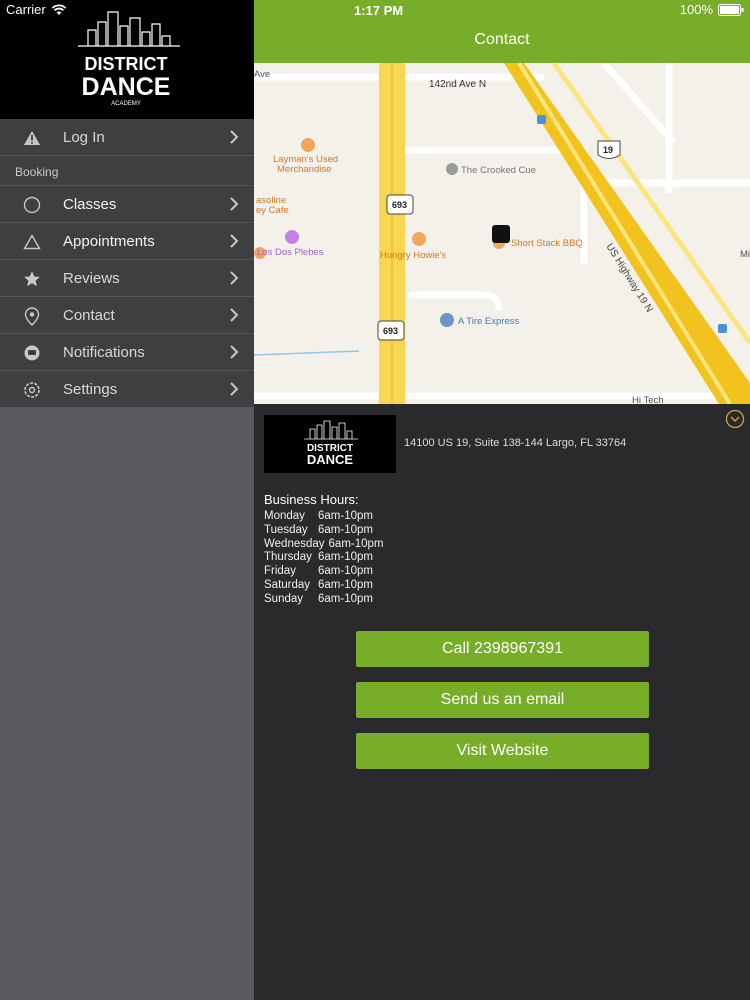 The width and height of the screenshot is (750, 1000). What do you see at coordinates (502, 39) in the screenshot?
I see `page-title: Contact` at bounding box center [502, 39].